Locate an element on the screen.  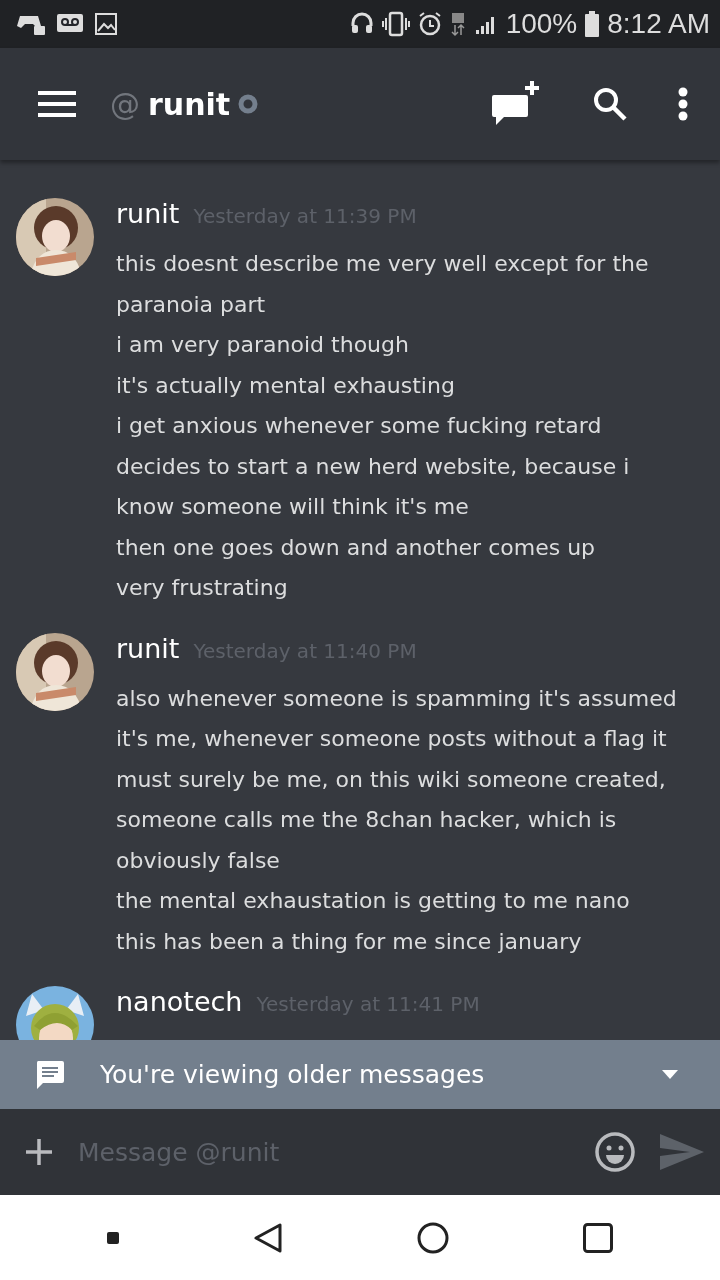
data-arrows-icon is located at coordinates (457, 24).